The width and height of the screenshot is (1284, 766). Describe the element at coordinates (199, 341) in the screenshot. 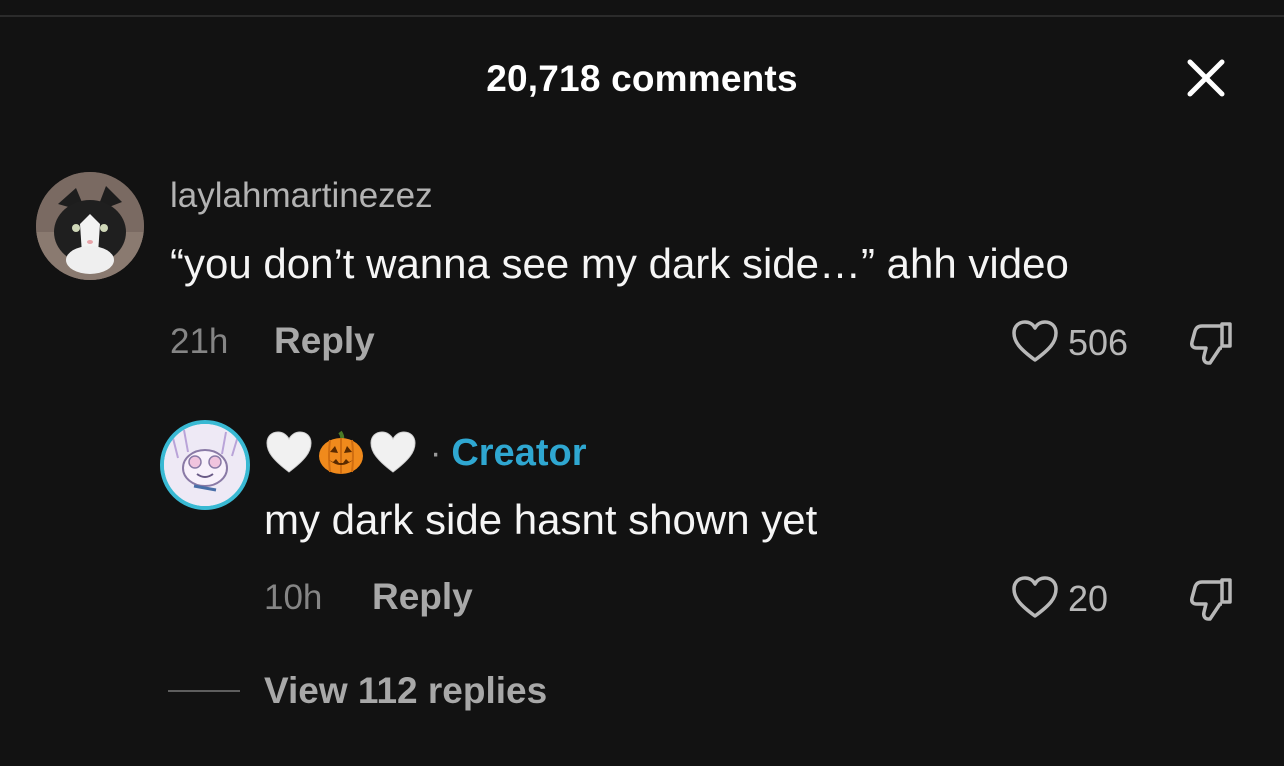

I see `comment-timestamp: 21h` at that location.